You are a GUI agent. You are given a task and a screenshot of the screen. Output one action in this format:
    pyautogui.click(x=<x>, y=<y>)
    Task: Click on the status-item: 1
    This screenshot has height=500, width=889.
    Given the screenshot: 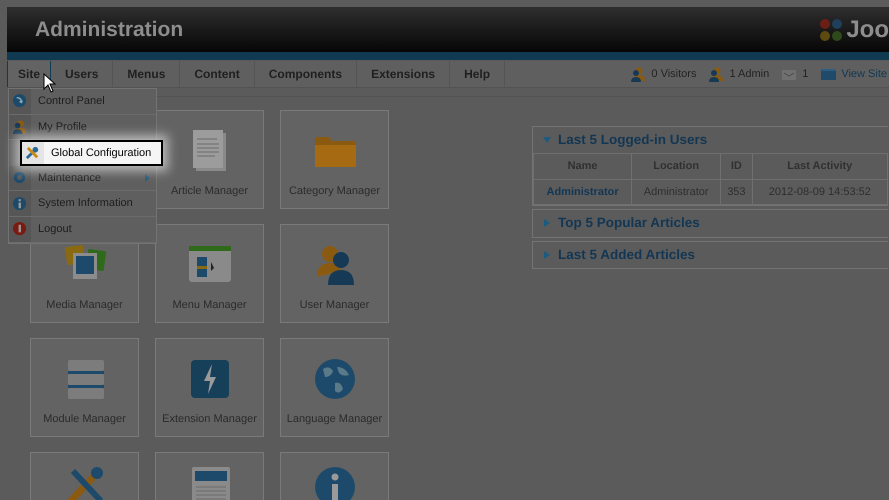 What is the action you would take?
    pyautogui.click(x=794, y=74)
    